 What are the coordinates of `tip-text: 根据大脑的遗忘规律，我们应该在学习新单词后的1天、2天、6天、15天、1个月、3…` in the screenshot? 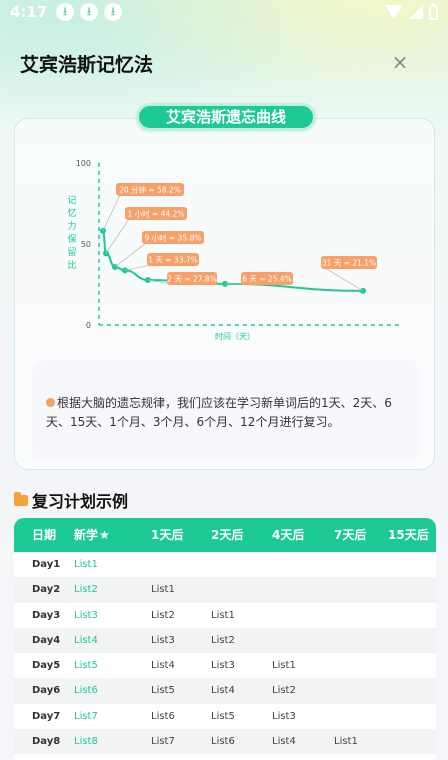 It's located at (219, 412).